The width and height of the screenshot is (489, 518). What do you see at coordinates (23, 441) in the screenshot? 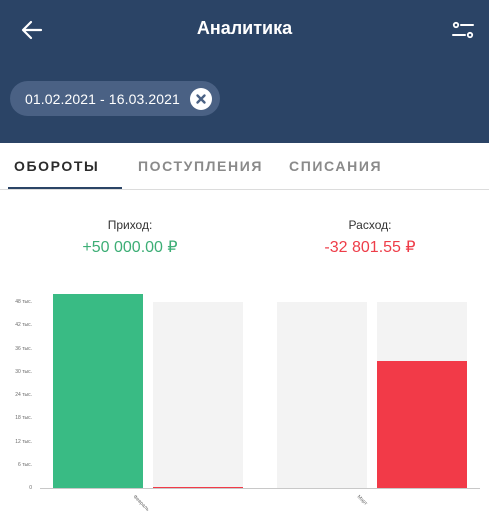
I see `y-tick-label: 12 тыс.` at bounding box center [23, 441].